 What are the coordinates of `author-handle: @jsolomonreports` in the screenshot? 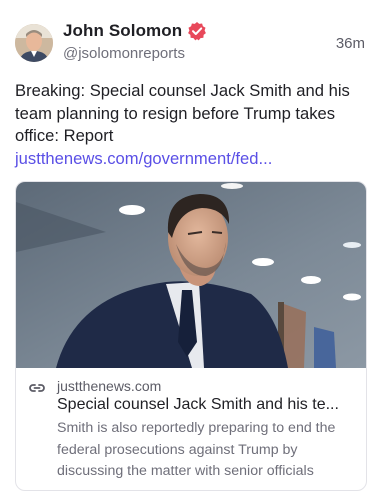 It's located at (124, 53).